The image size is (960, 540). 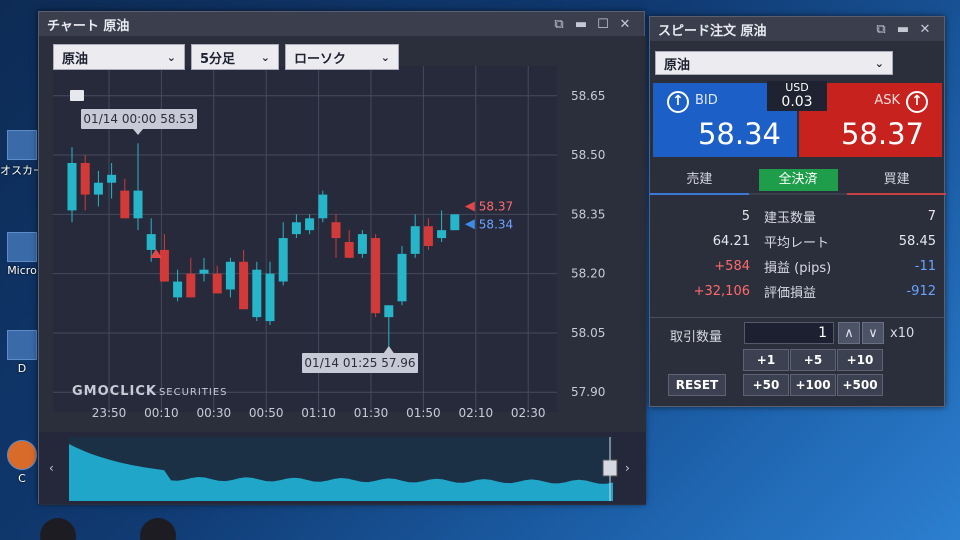 What do you see at coordinates (732, 266) in the screenshot?
I see `sell-pips: +584` at bounding box center [732, 266].